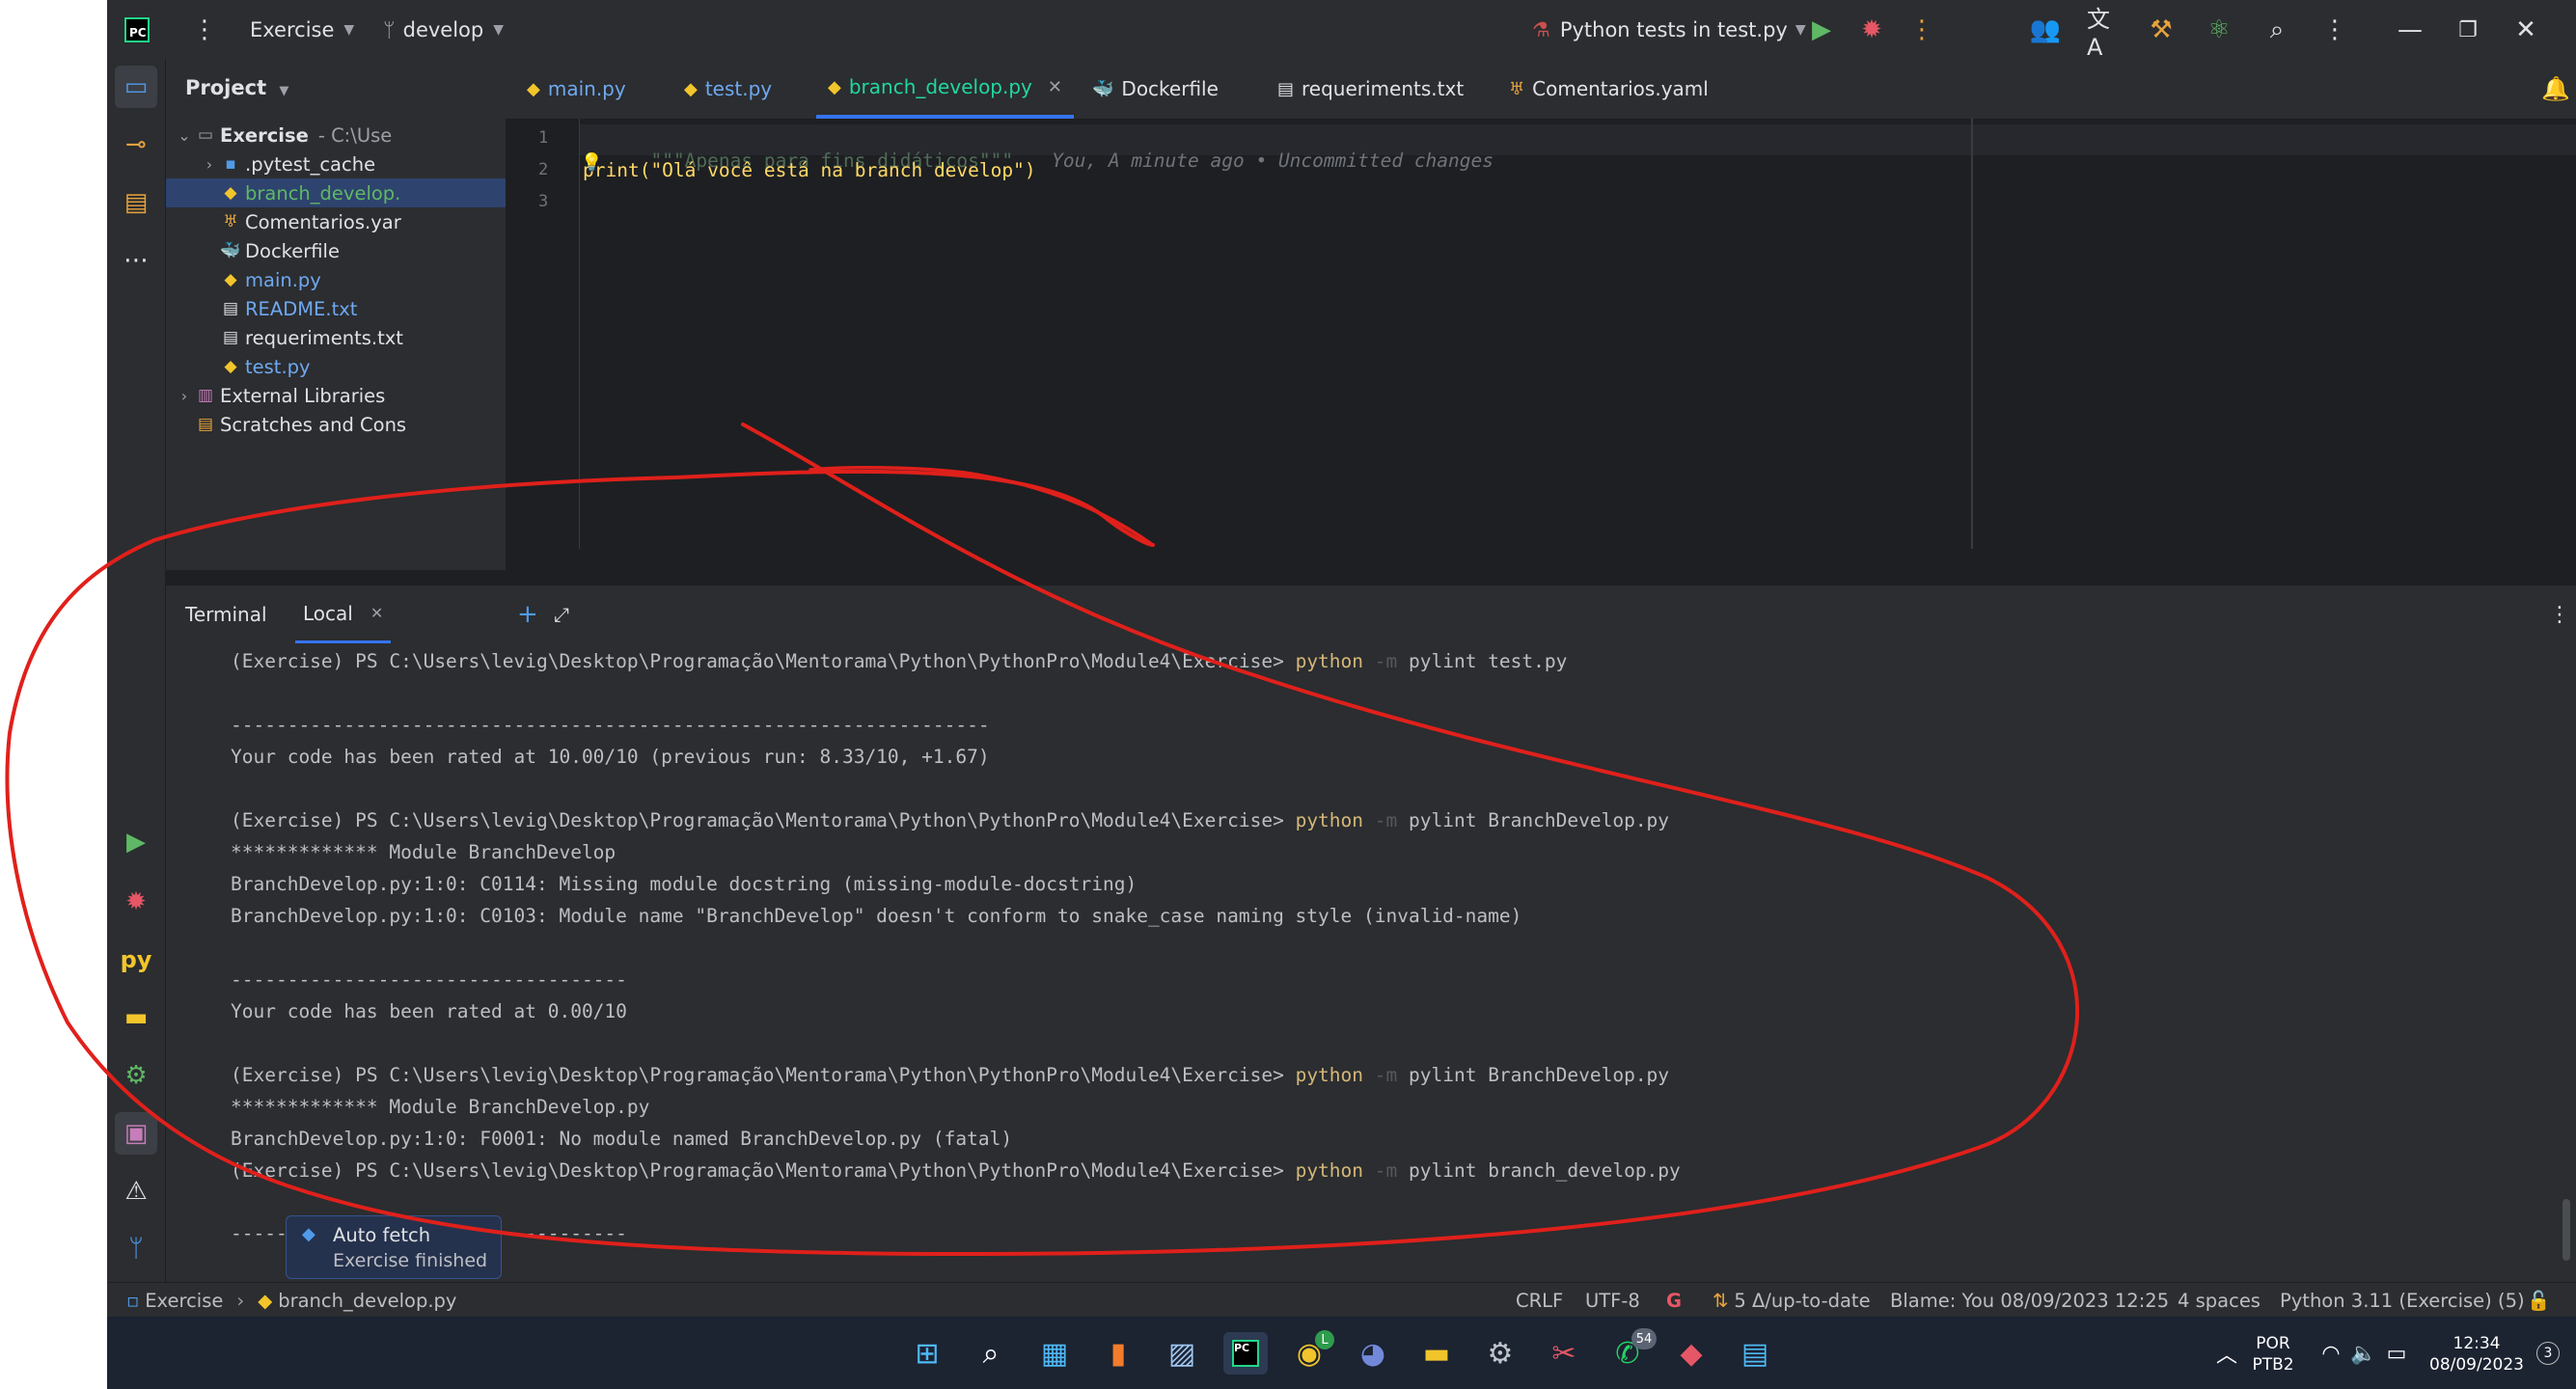 This screenshot has width=2576, height=1389. What do you see at coordinates (136, 1191) in the screenshot?
I see `problems-tool-icon: ⚠` at bounding box center [136, 1191].